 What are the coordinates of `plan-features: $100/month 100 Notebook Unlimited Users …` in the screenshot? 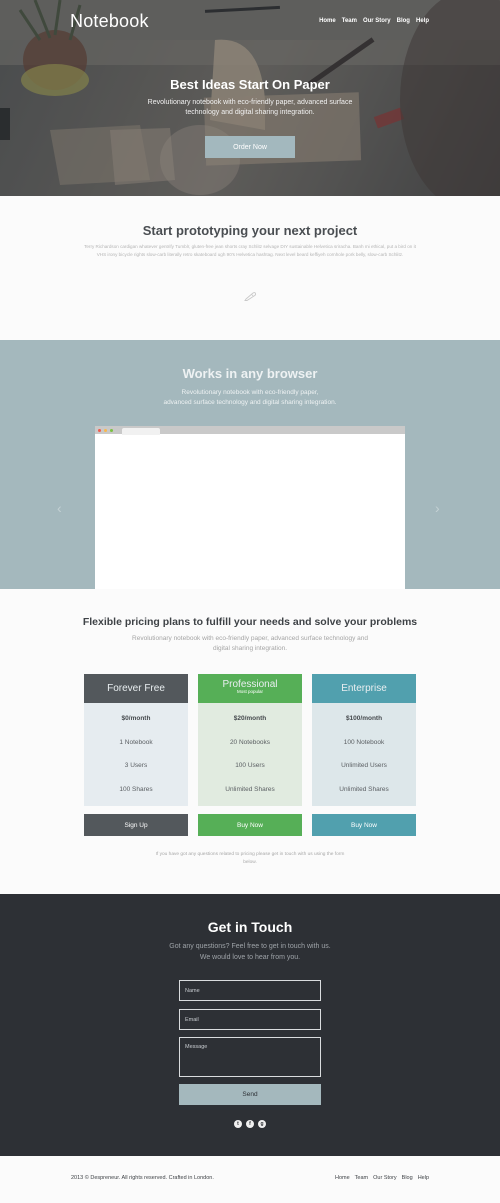 It's located at (364, 754).